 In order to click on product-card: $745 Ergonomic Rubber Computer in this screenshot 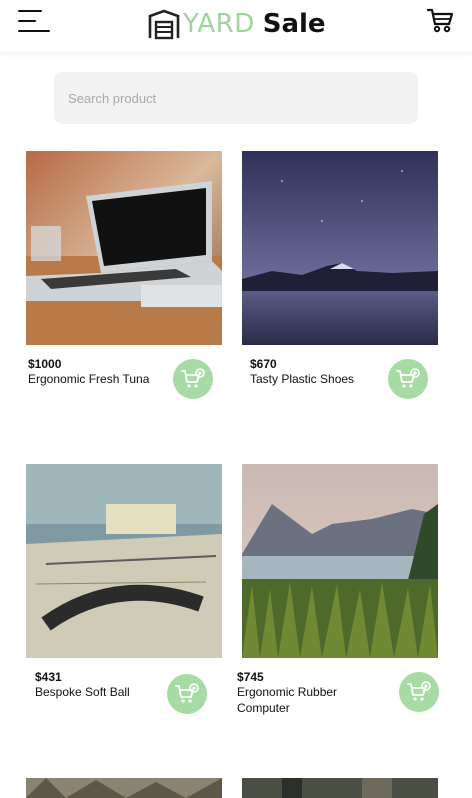, I will do `click(338, 594)`.